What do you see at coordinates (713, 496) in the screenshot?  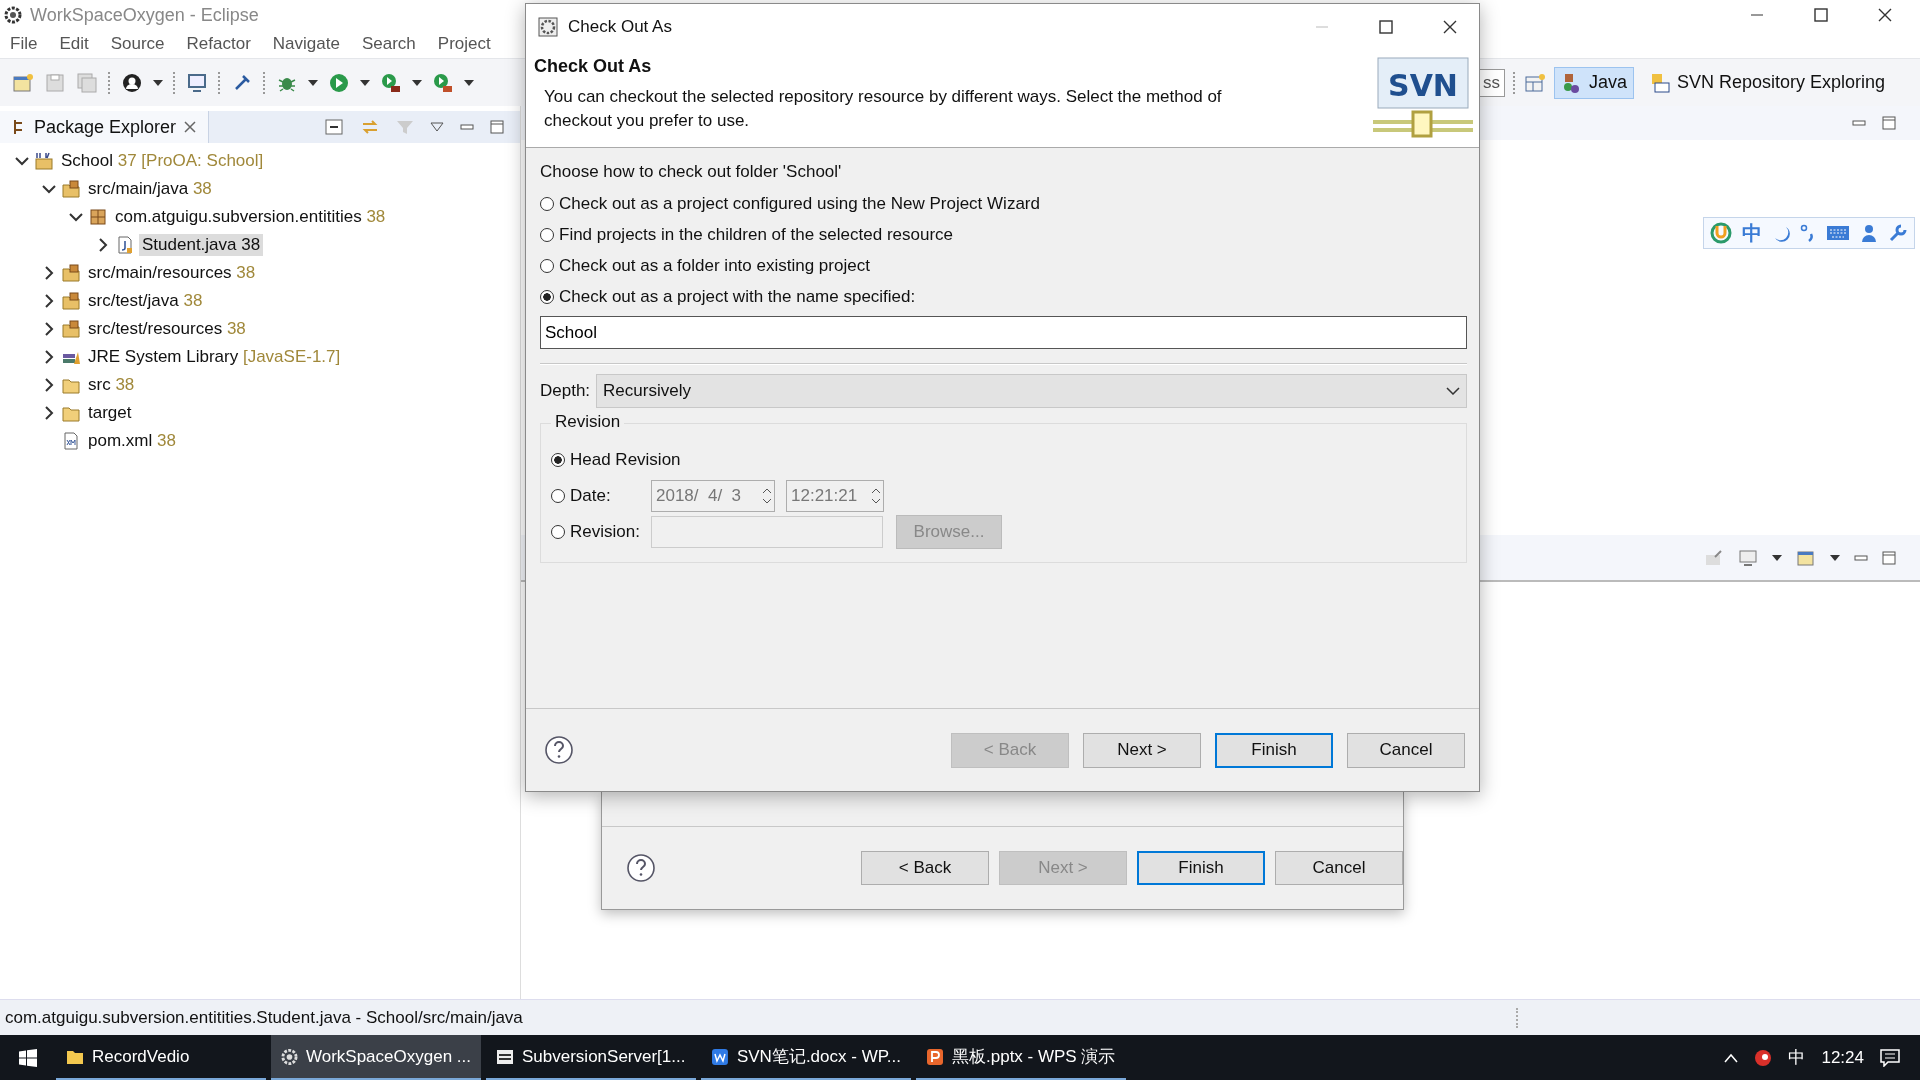 I see `date-spinner: 2018/ 4/ 3` at bounding box center [713, 496].